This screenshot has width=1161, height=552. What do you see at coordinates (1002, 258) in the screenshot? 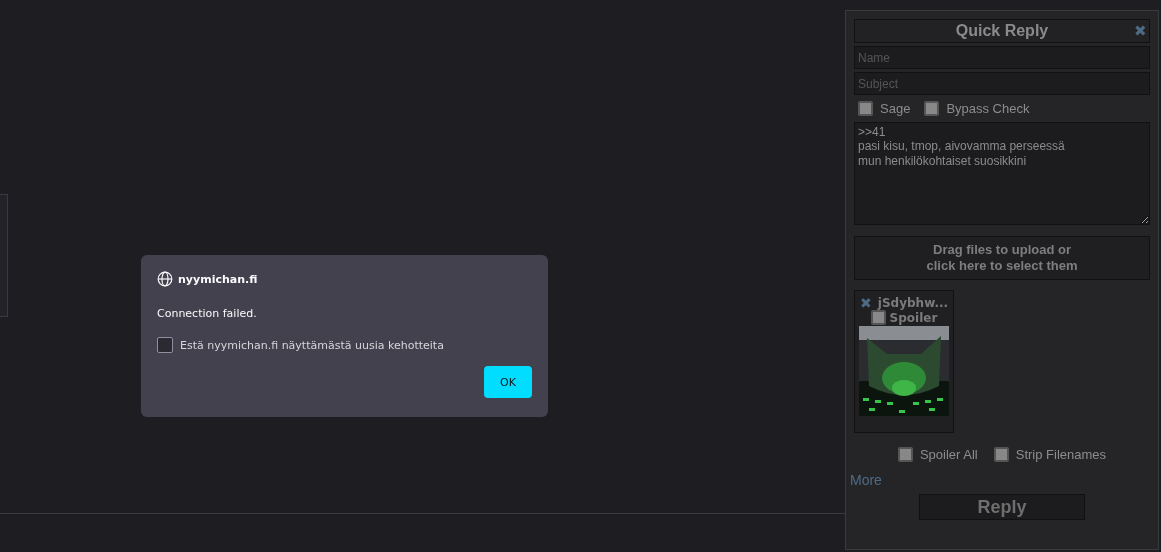
I see `upload-dropzone: Drag files to upload or click here to select them` at bounding box center [1002, 258].